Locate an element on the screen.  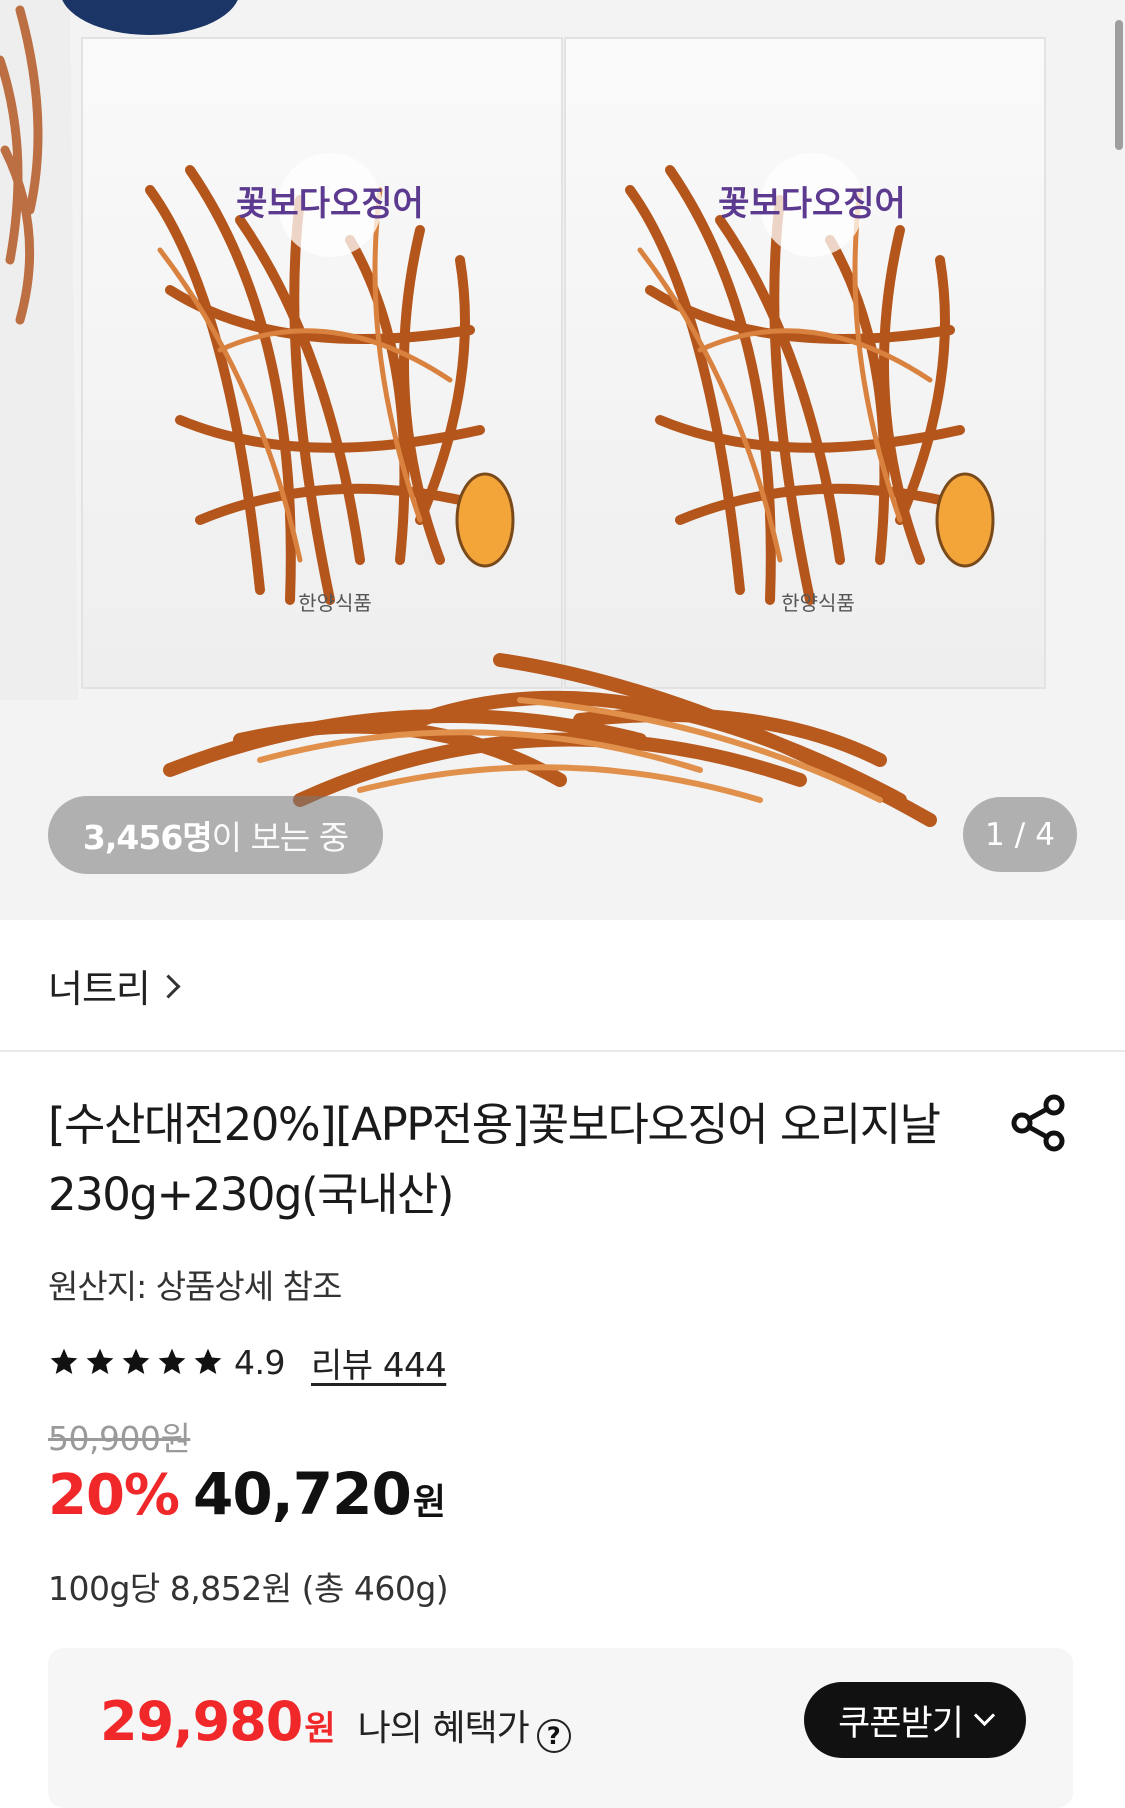
seller-name: 너트리 is located at coordinates (99, 988).